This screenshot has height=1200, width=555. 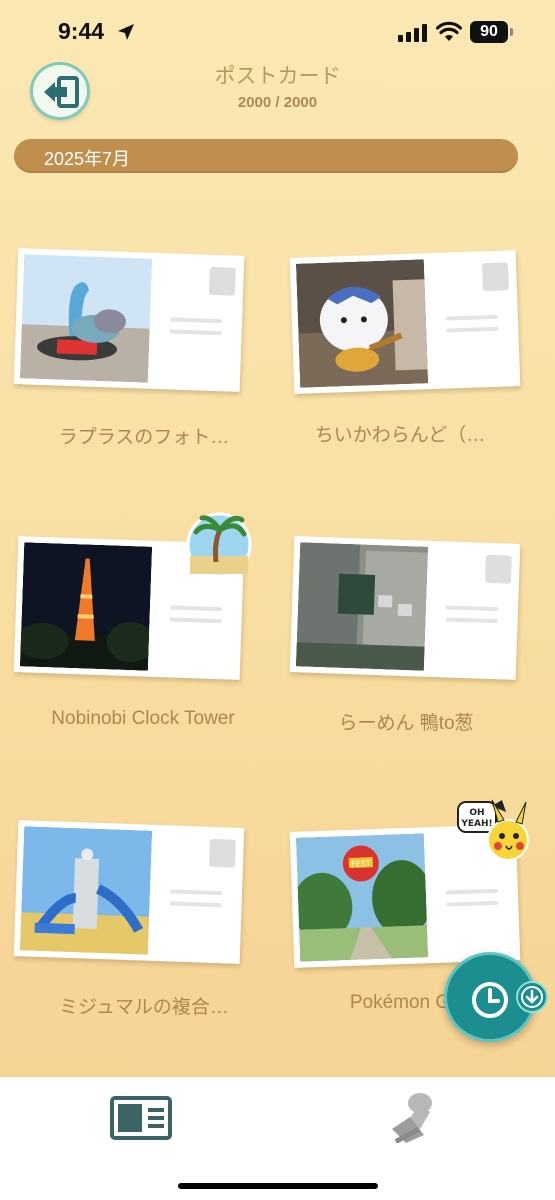 What do you see at coordinates (489, 32) in the screenshot?
I see `battery-level: 90` at bounding box center [489, 32].